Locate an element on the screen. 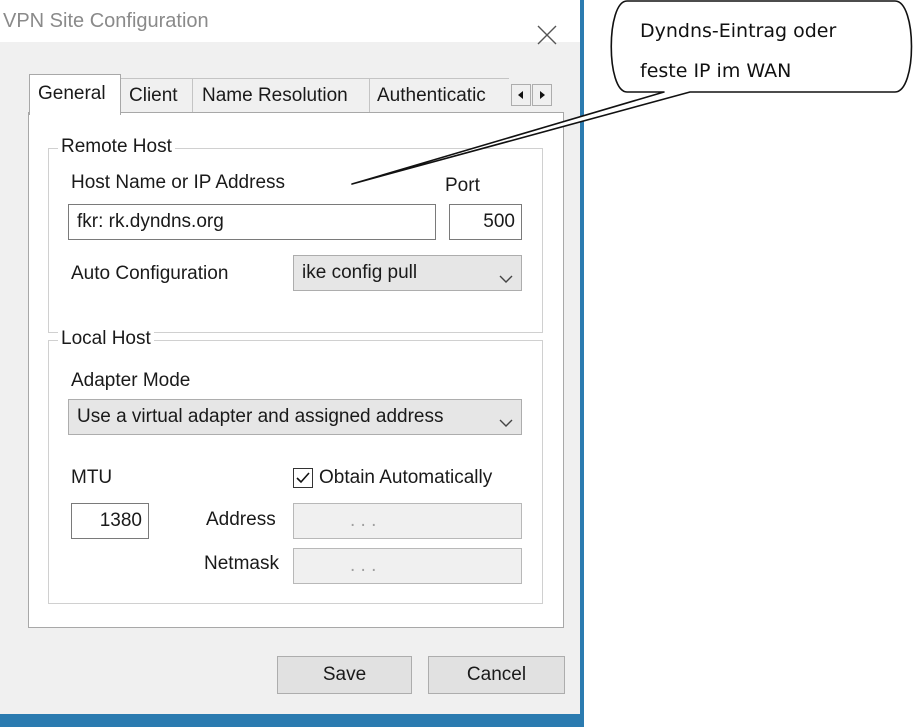 This screenshot has height=727, width=917. netmask-label: Netmask is located at coordinates (241, 563).